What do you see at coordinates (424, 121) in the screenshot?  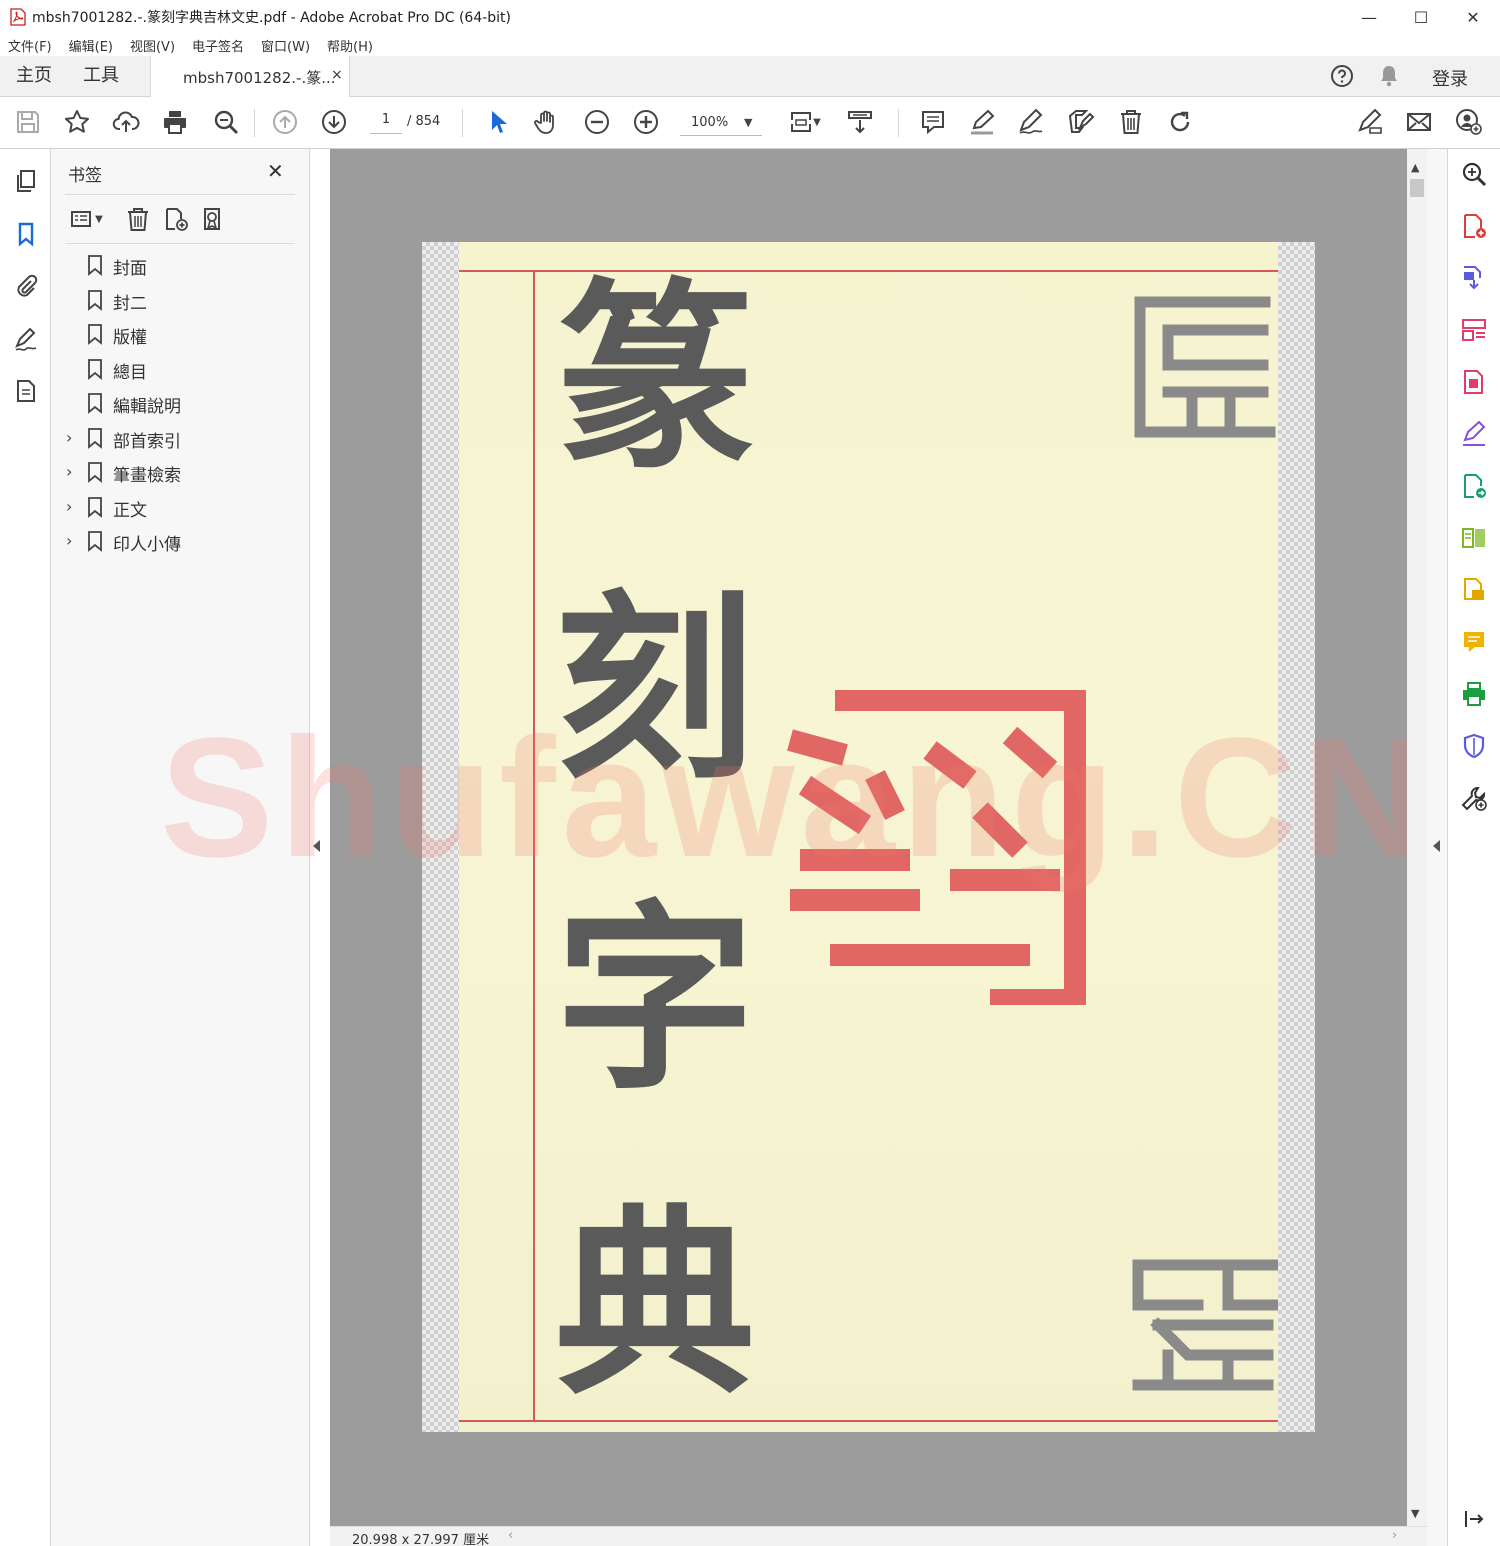 I see `page-total-label: / 854` at bounding box center [424, 121].